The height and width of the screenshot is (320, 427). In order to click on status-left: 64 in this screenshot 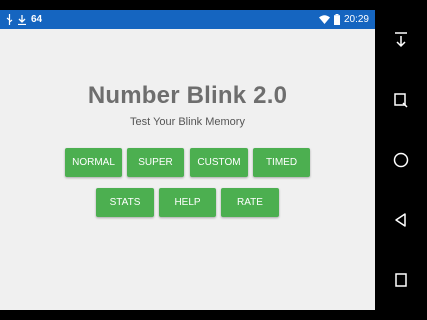, I will do `click(24, 19)`.